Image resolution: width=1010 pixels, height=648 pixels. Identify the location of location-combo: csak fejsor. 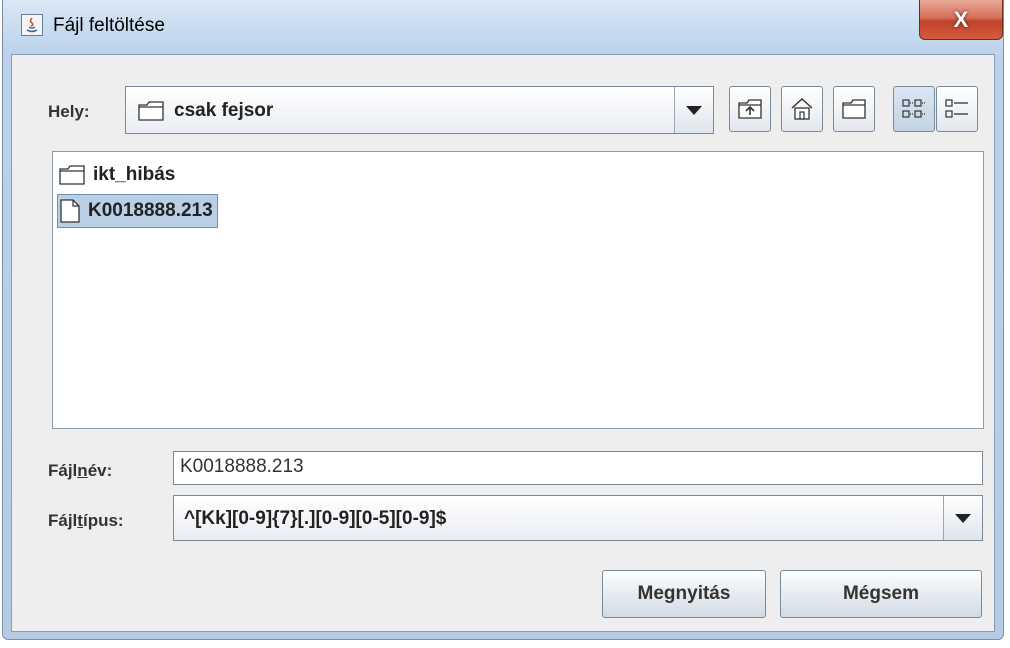
(419, 110).